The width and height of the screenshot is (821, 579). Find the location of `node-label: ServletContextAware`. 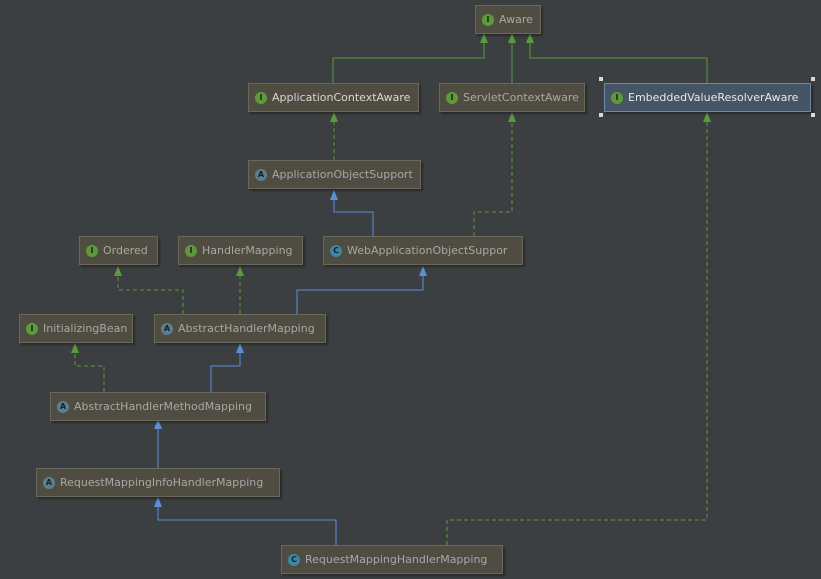

node-label: ServletContextAware is located at coordinates (521, 97).